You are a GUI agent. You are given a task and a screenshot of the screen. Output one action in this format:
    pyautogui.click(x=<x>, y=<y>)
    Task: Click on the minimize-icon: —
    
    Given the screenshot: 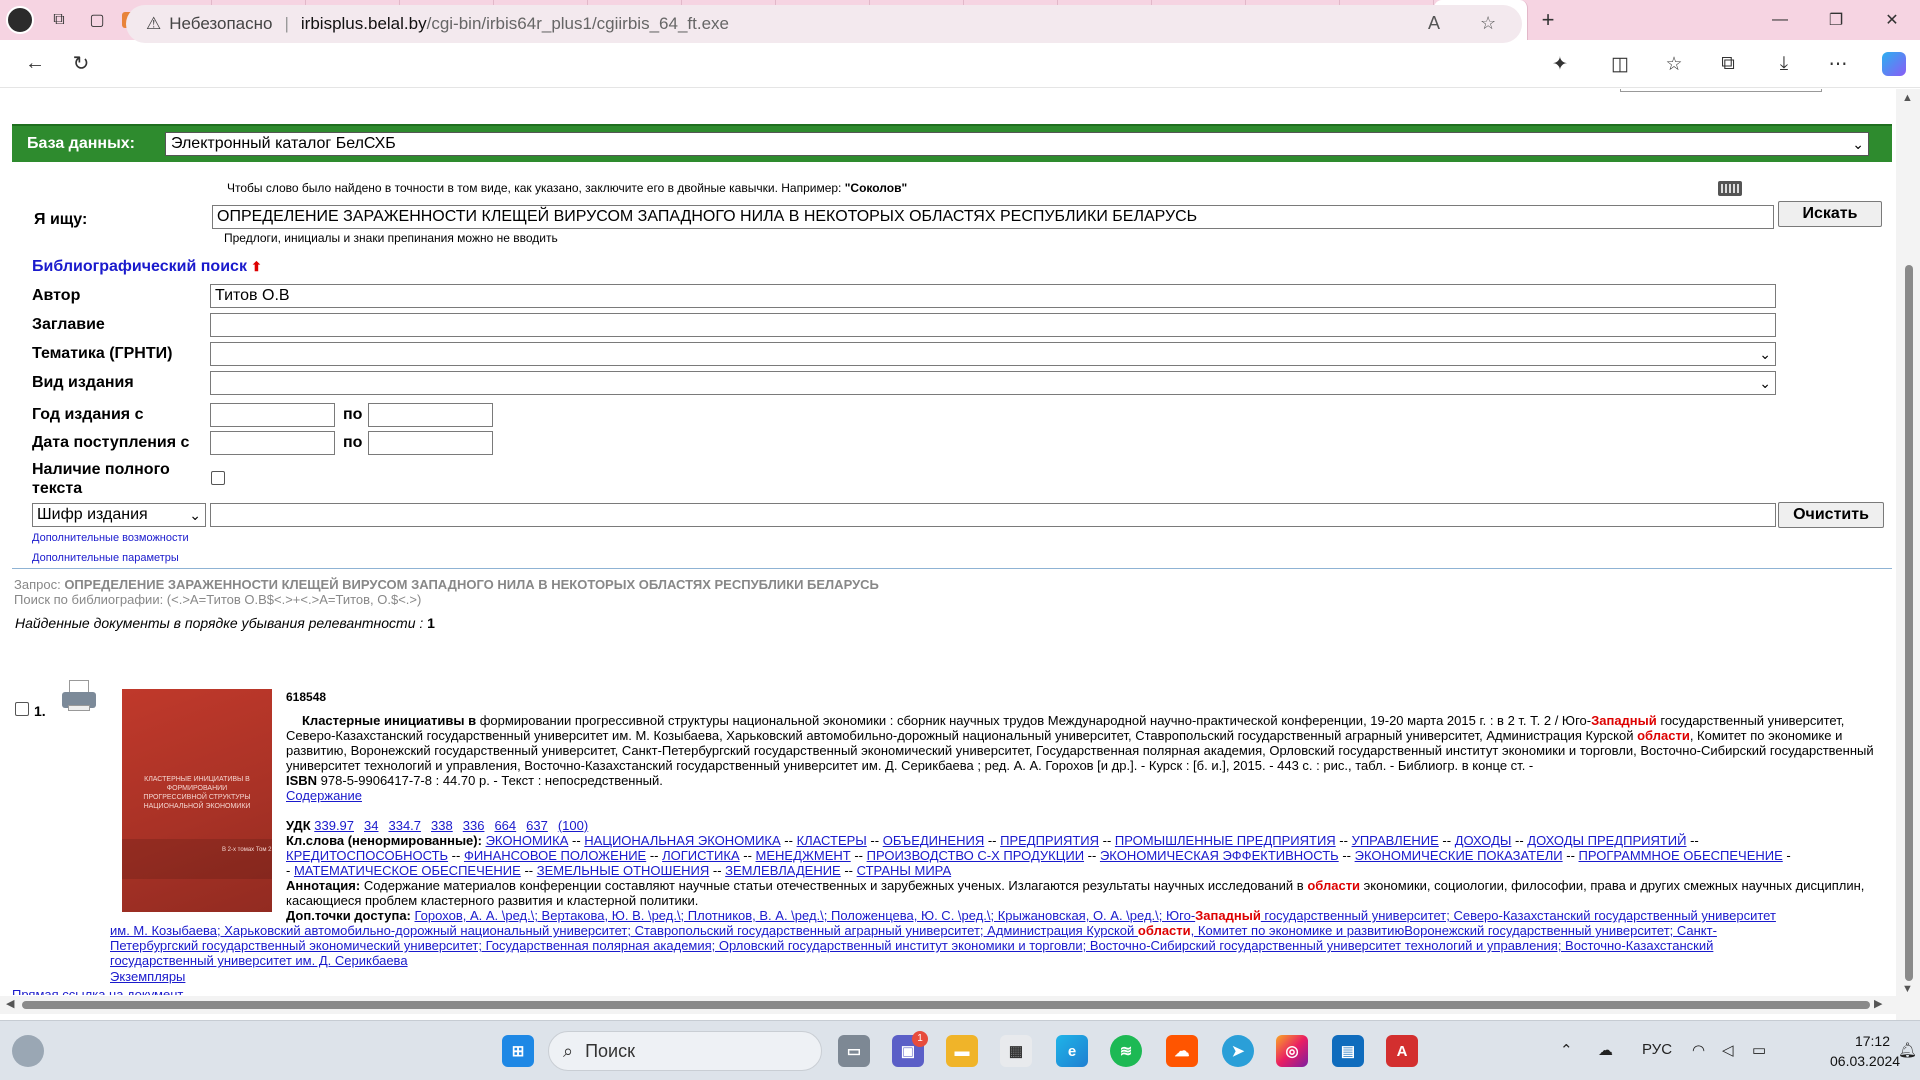 What is the action you would take?
    pyautogui.click(x=1780, y=20)
    